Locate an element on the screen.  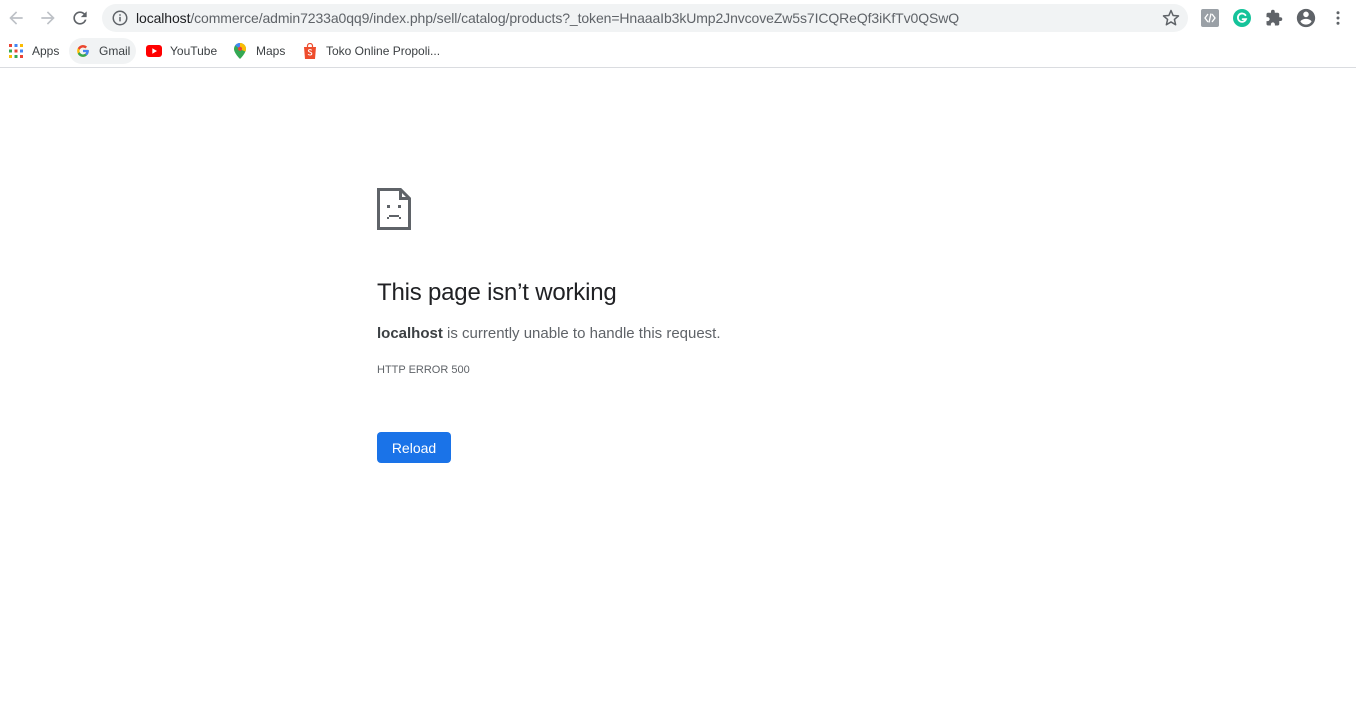
bookmark-label: YouTube is located at coordinates (194, 51).